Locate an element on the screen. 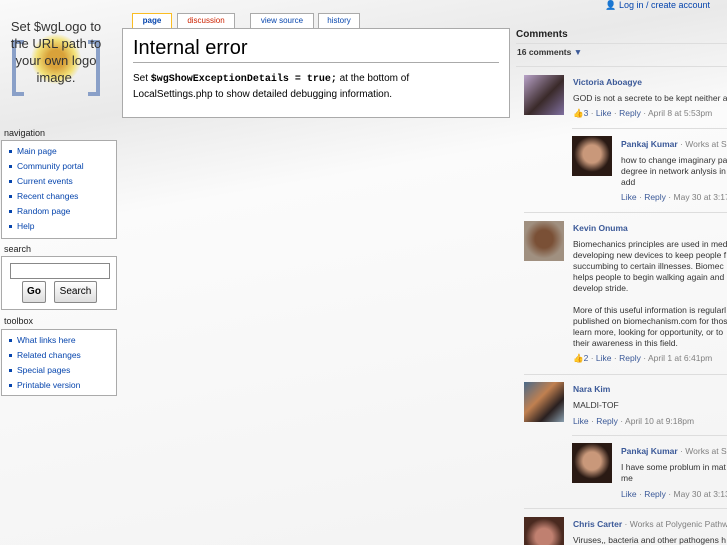 This screenshot has height=545, width=727. comment-text: me is located at coordinates (627, 478).